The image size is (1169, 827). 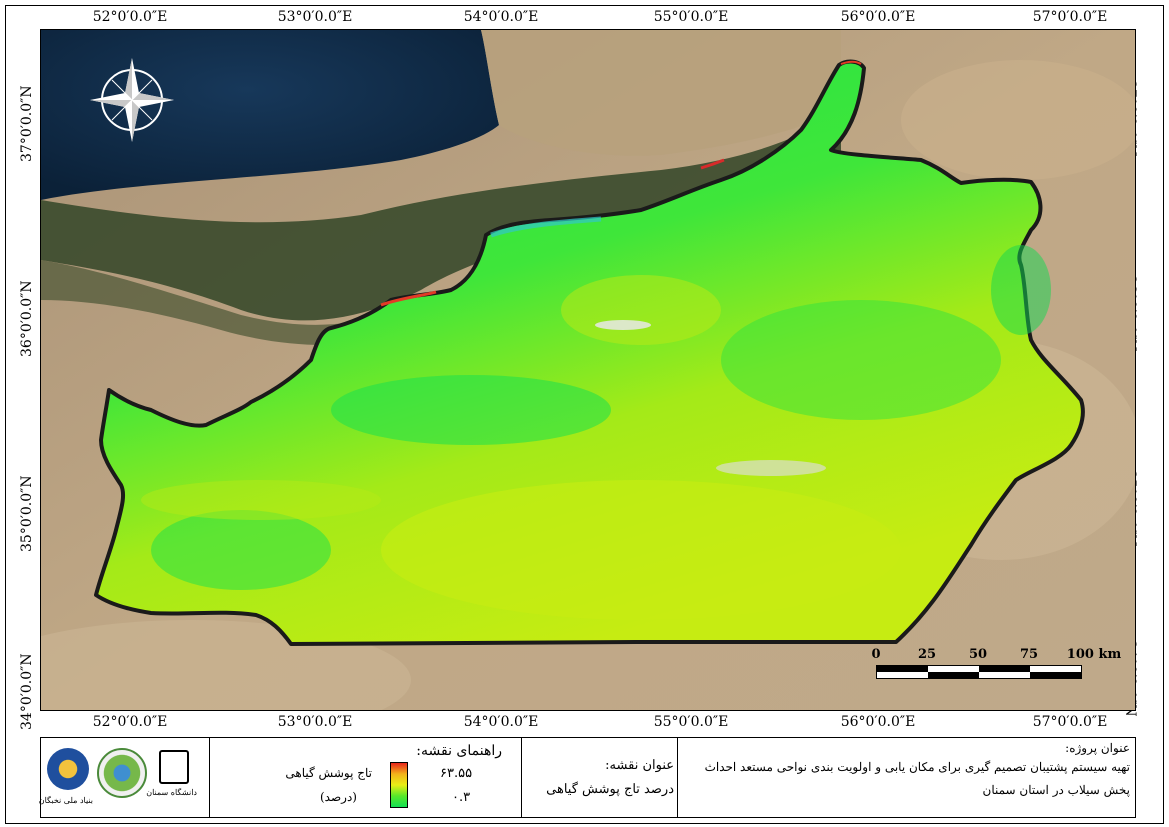 What do you see at coordinates (459, 751) in the screenshot?
I see `legend-title: راهنمای نقشه:` at bounding box center [459, 751].